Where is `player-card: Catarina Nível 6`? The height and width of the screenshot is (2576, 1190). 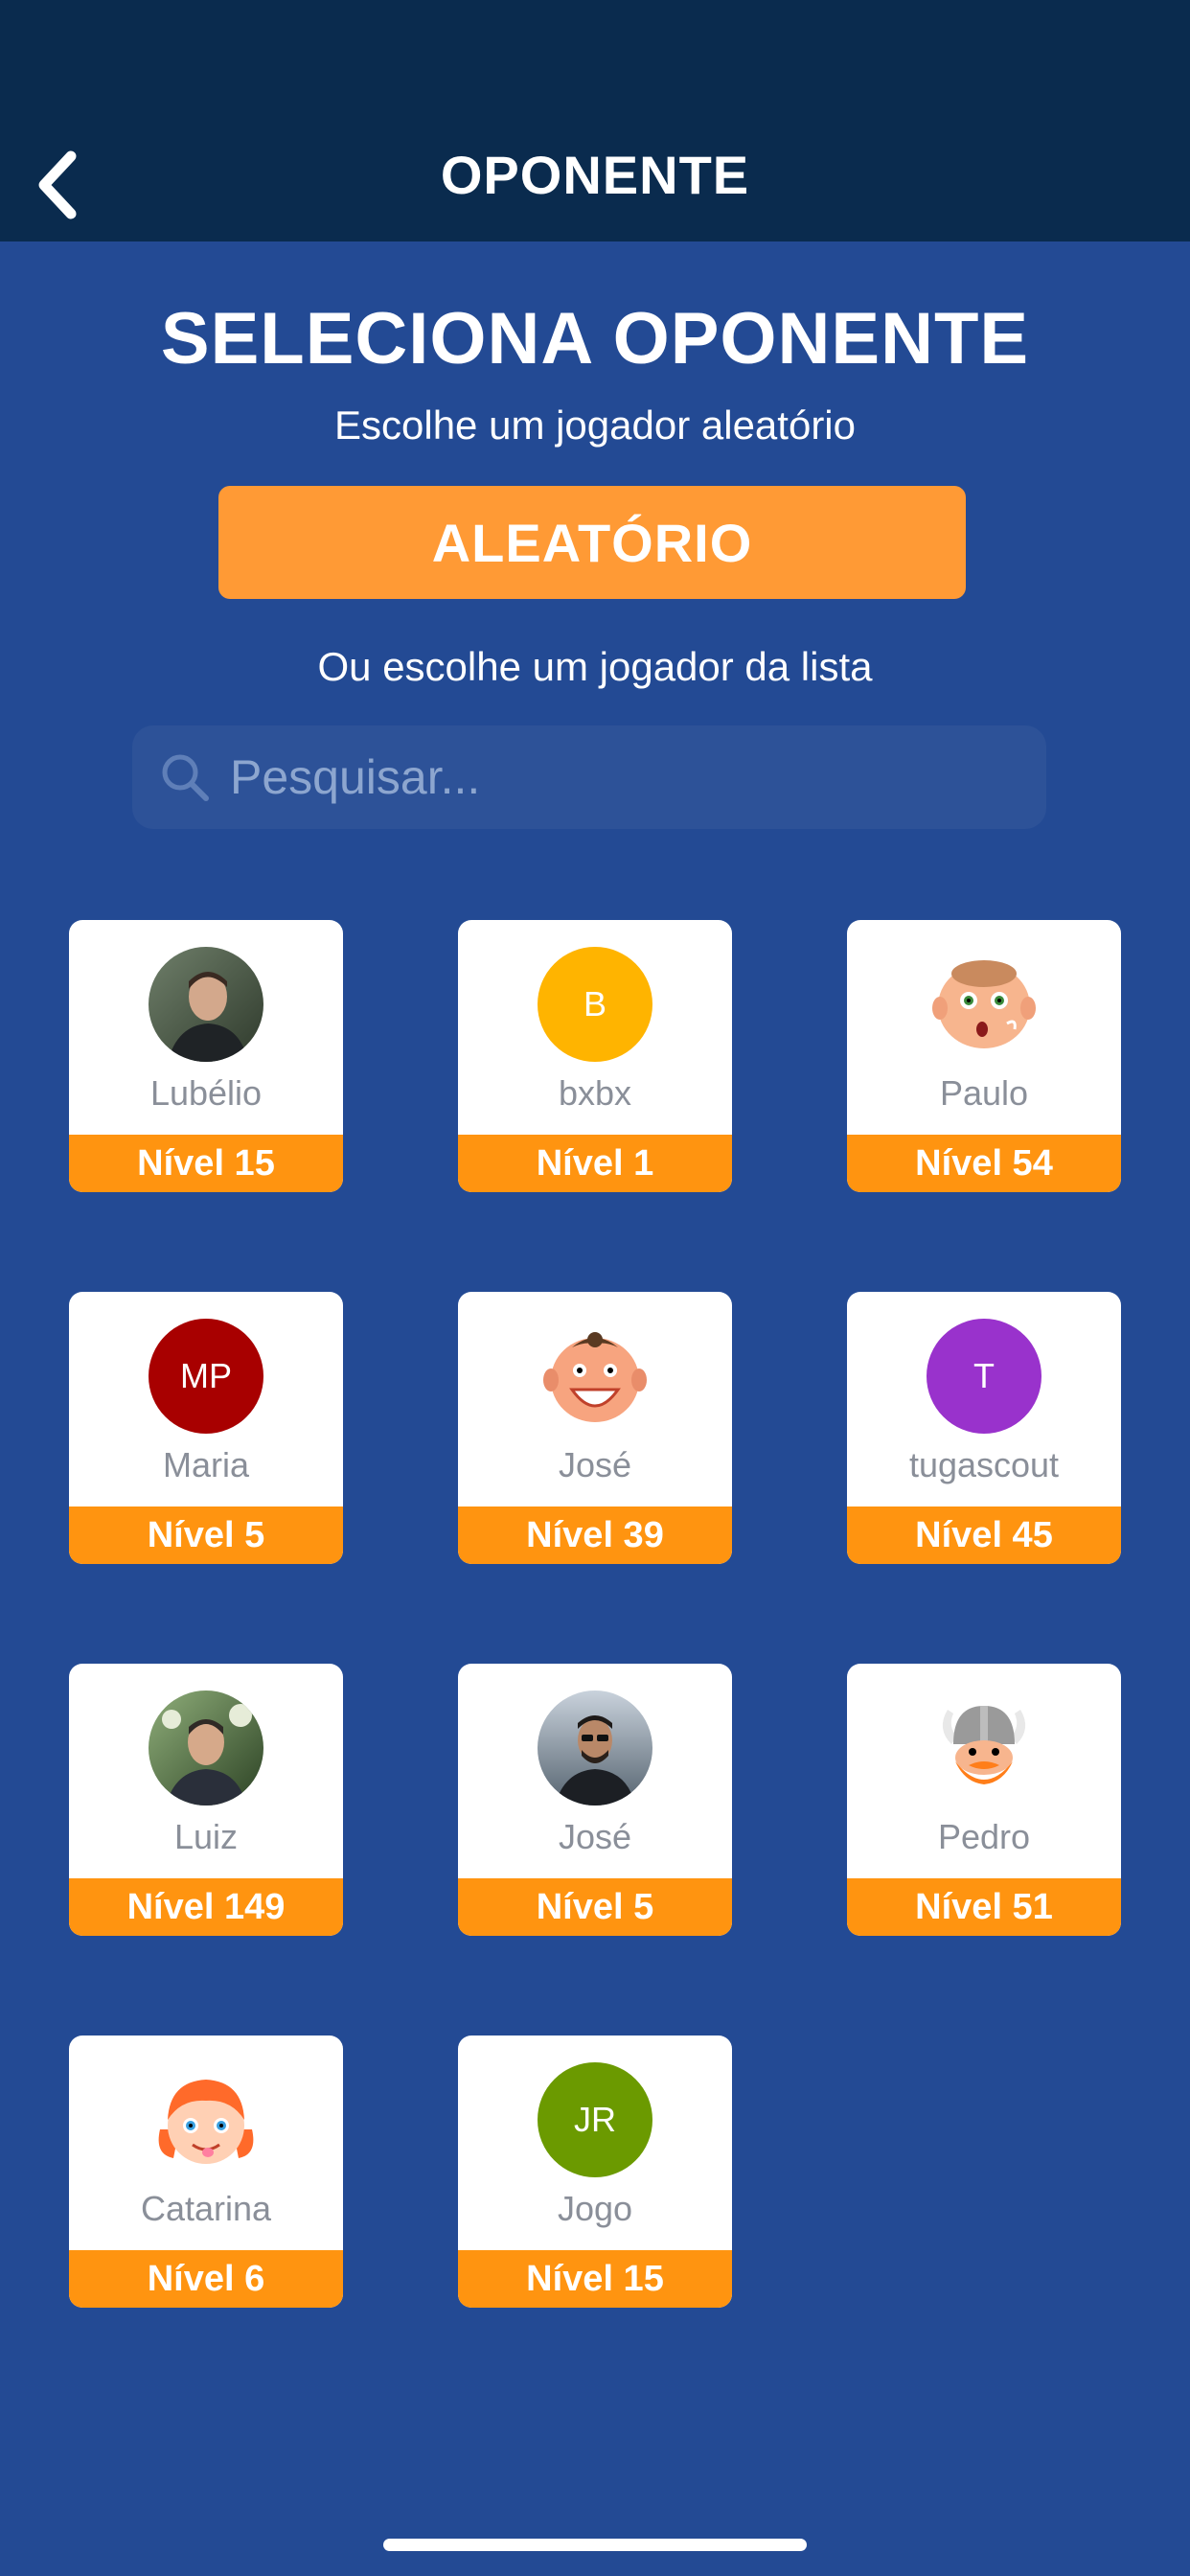 player-card: Catarina Nível 6 is located at coordinates (206, 2172).